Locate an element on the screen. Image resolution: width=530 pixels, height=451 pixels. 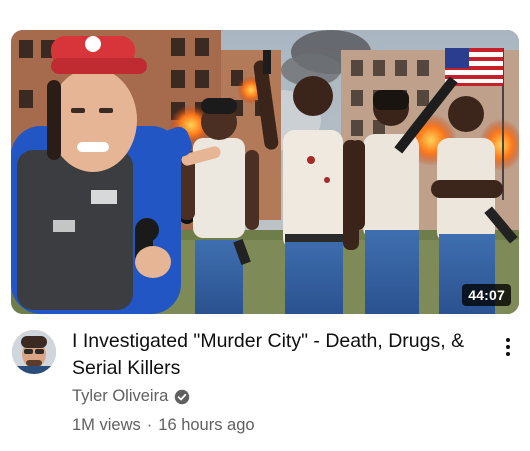
channel-avatar is located at coordinates (34, 352).